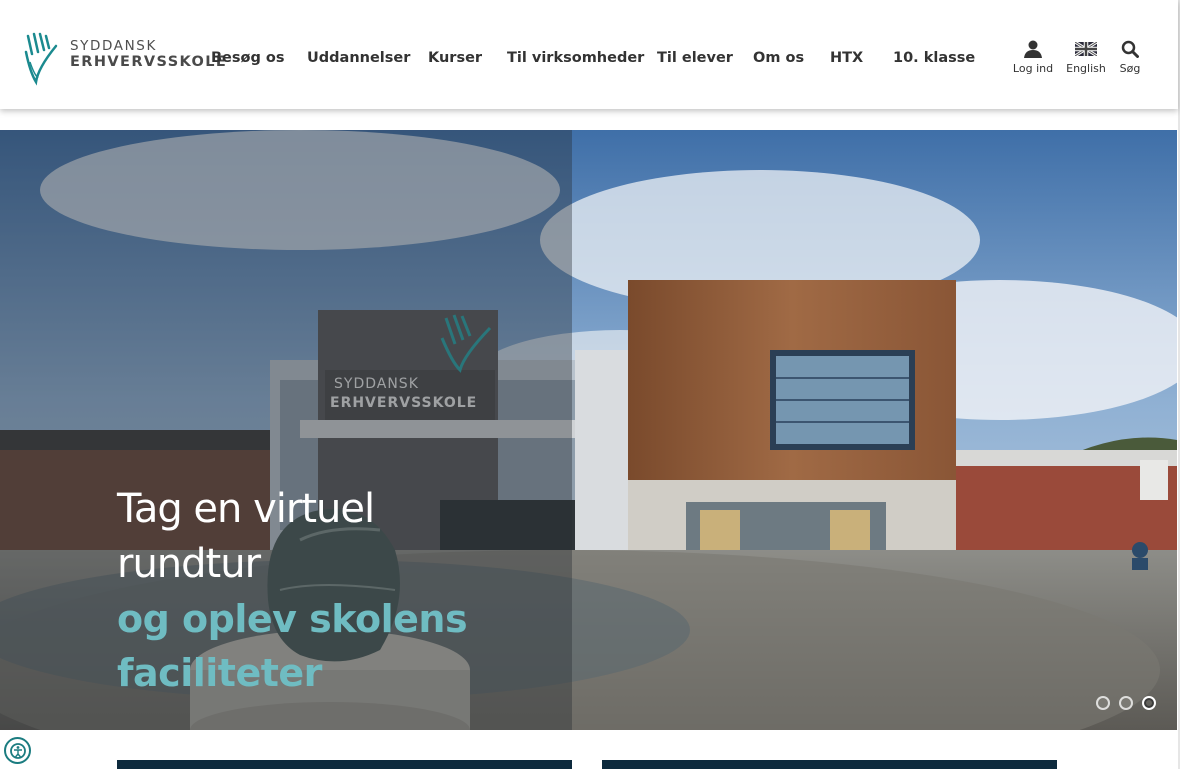  I want to click on nav-item-besoeg-os: Besøg os, so click(248, 58).